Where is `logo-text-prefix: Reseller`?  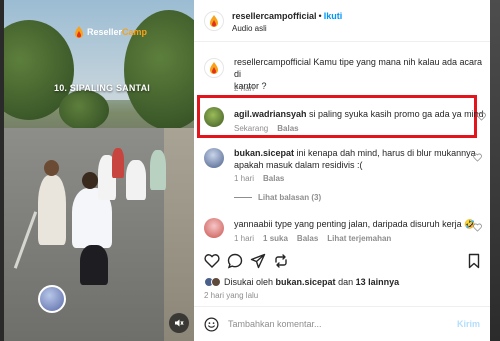
logo-text-prefix: Reseller is located at coordinates (105, 32).